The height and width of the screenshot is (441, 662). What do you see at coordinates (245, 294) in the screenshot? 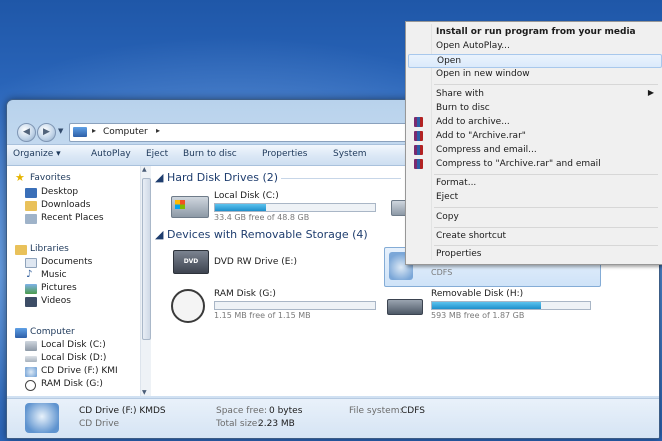
I see `drive-g-name: RAM Disk (G:)` at bounding box center [245, 294].